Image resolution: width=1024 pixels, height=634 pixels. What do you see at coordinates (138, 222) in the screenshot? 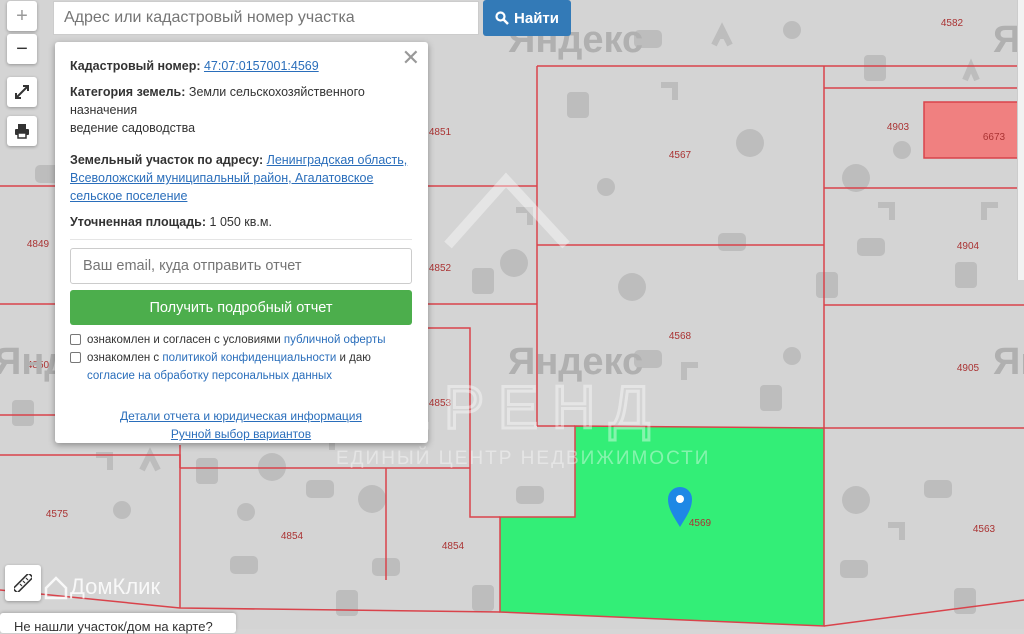
I see `area-label: Уточненная площадь:` at bounding box center [138, 222].